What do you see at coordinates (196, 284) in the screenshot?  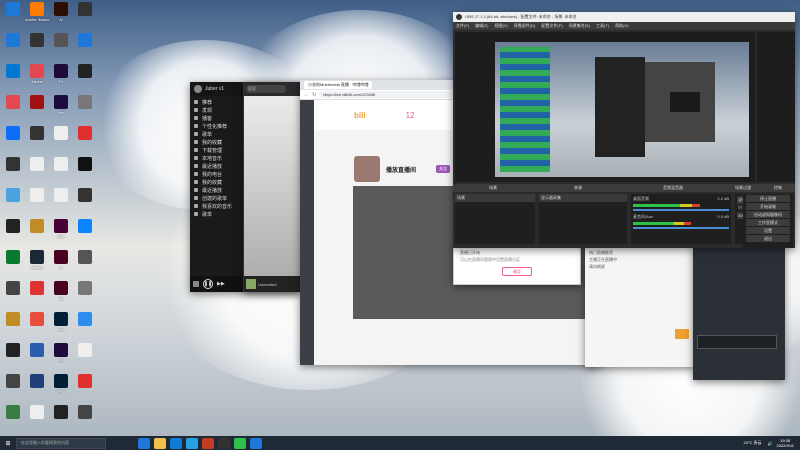 I see `playlist-icon` at bounding box center [196, 284].